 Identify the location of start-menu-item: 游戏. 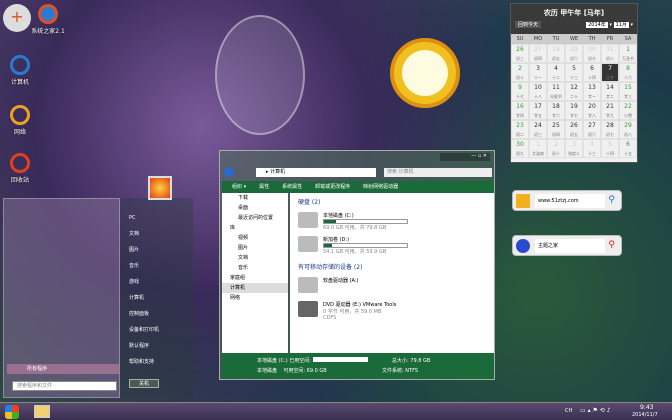
(156, 282).